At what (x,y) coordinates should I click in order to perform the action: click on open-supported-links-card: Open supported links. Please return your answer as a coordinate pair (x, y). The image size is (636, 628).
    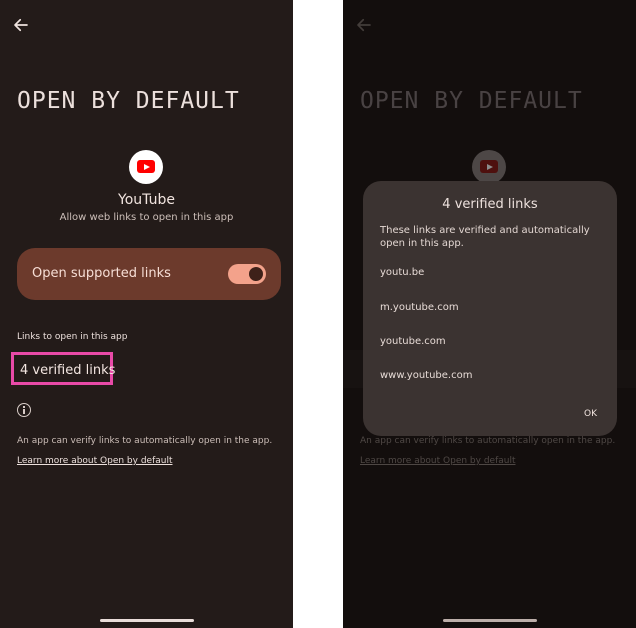
    Looking at the image, I should click on (149, 274).